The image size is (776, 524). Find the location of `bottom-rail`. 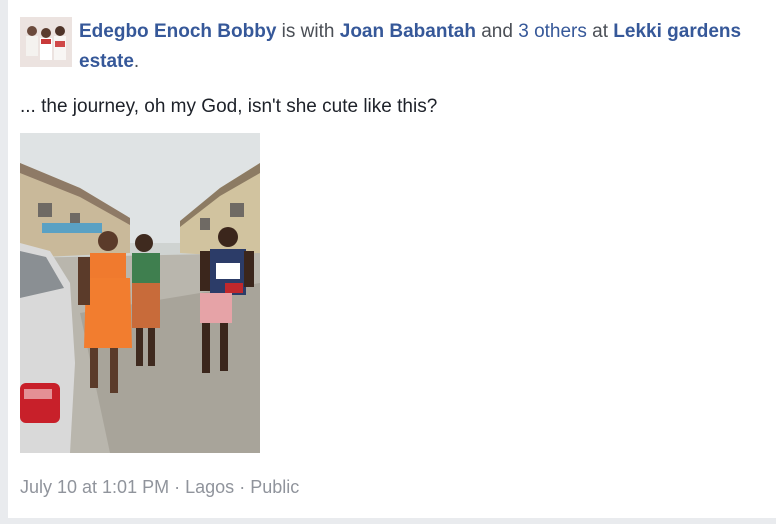

bottom-rail is located at coordinates (388, 521).